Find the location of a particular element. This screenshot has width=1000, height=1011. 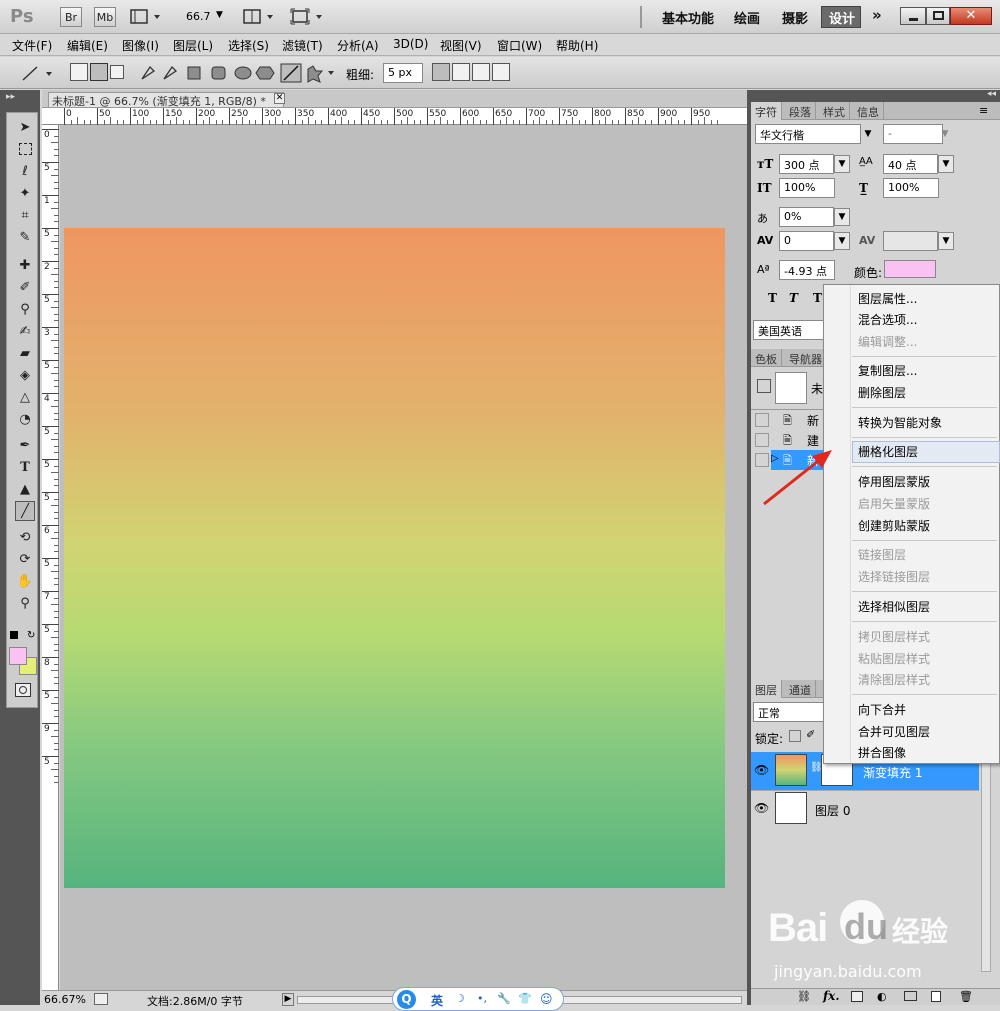

ime-logo-icon: Q is located at coordinates (406, 999).